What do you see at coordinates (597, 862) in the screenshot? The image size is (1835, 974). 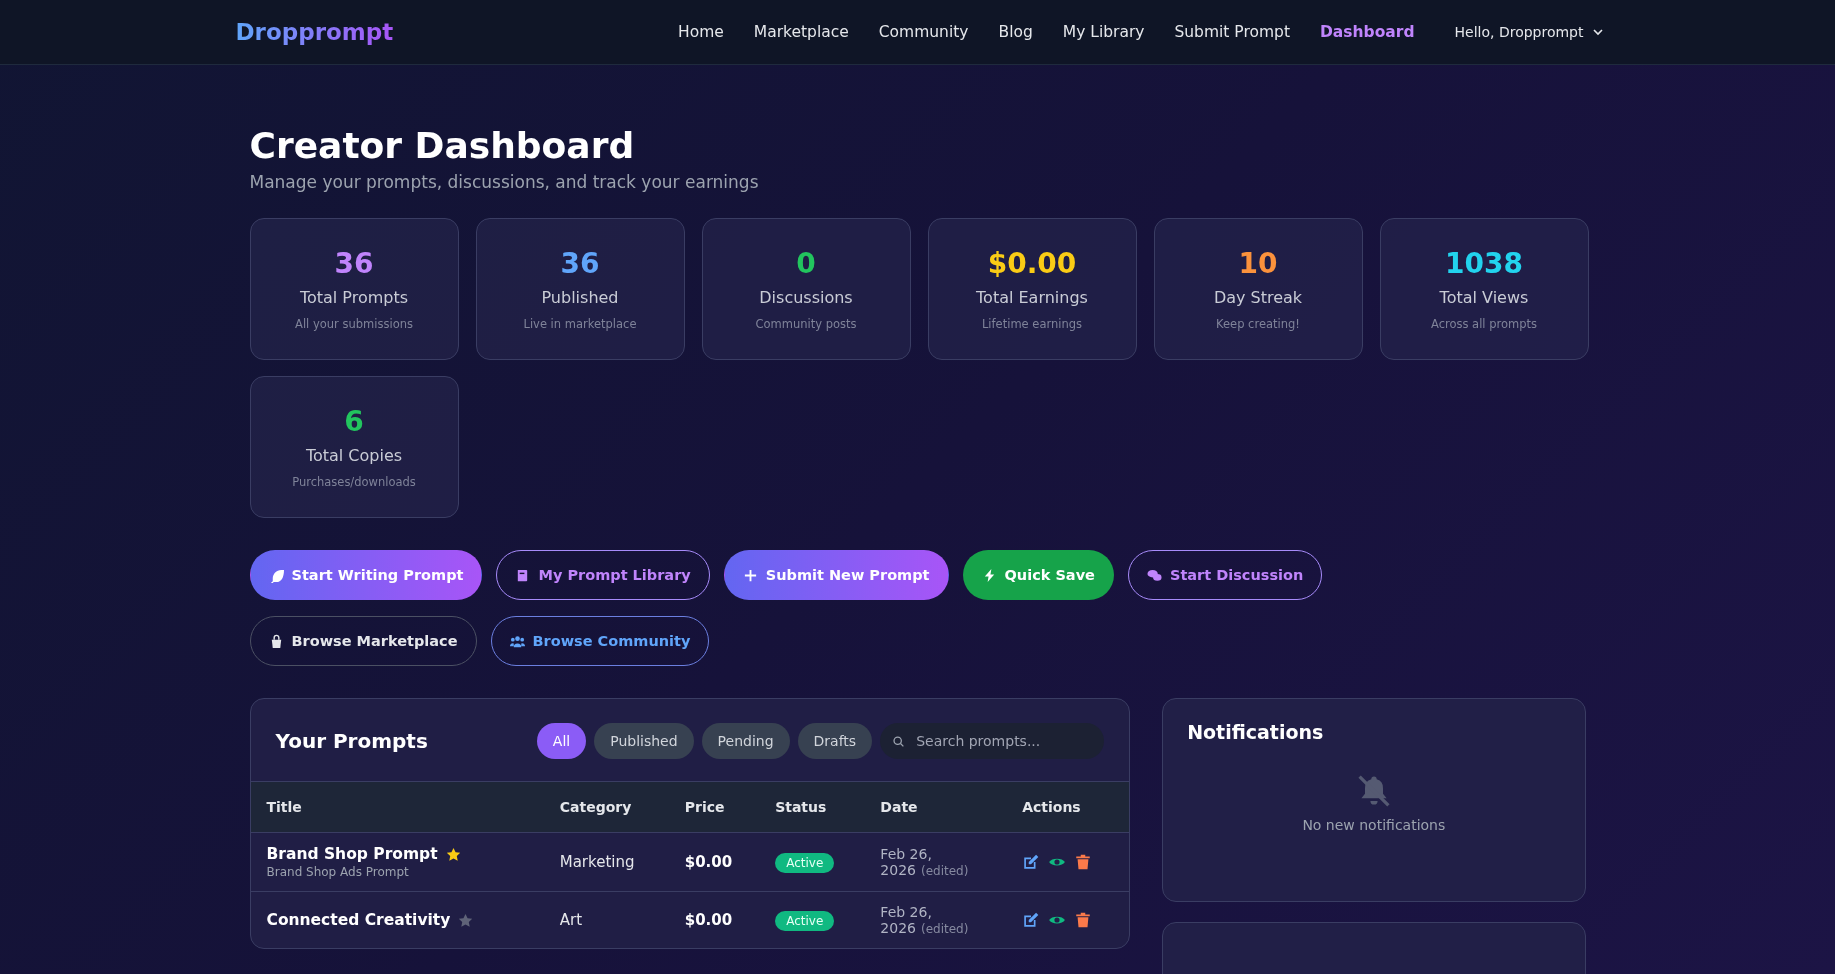 I see `category-text: Marketing` at bounding box center [597, 862].